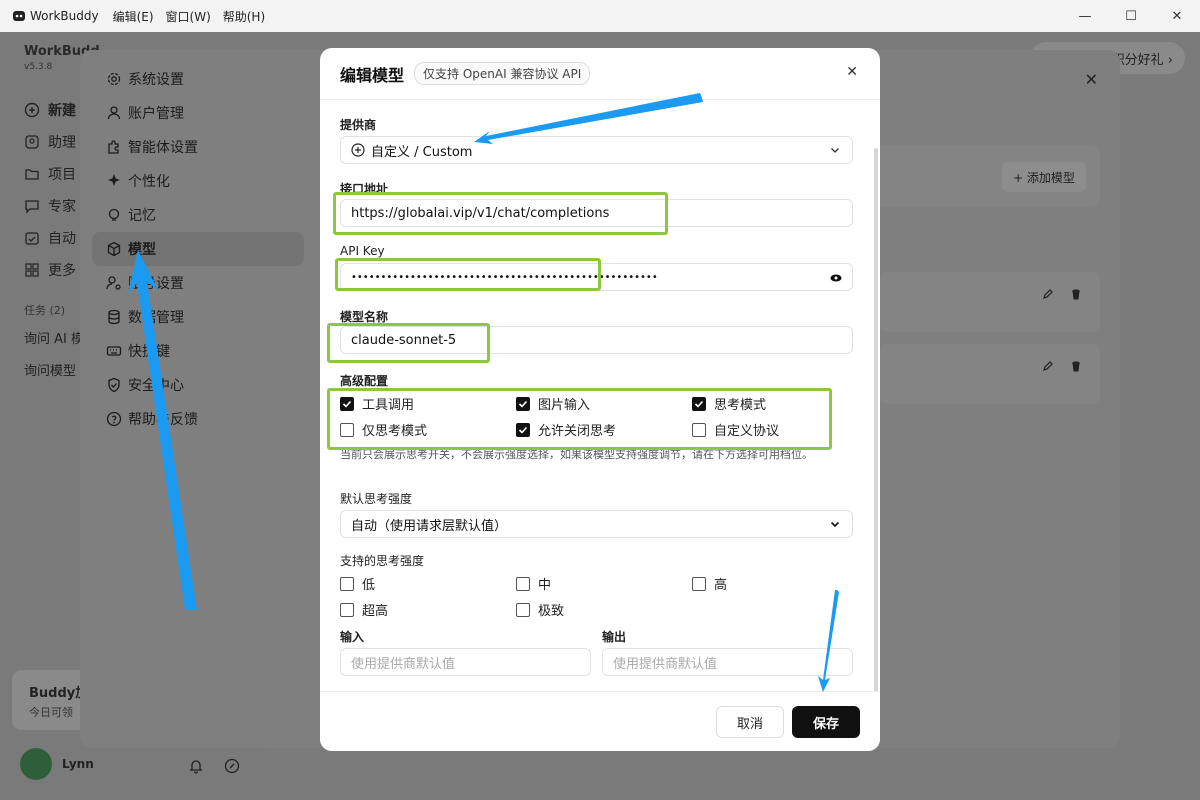  I want to click on user-icon, so click(114, 113).